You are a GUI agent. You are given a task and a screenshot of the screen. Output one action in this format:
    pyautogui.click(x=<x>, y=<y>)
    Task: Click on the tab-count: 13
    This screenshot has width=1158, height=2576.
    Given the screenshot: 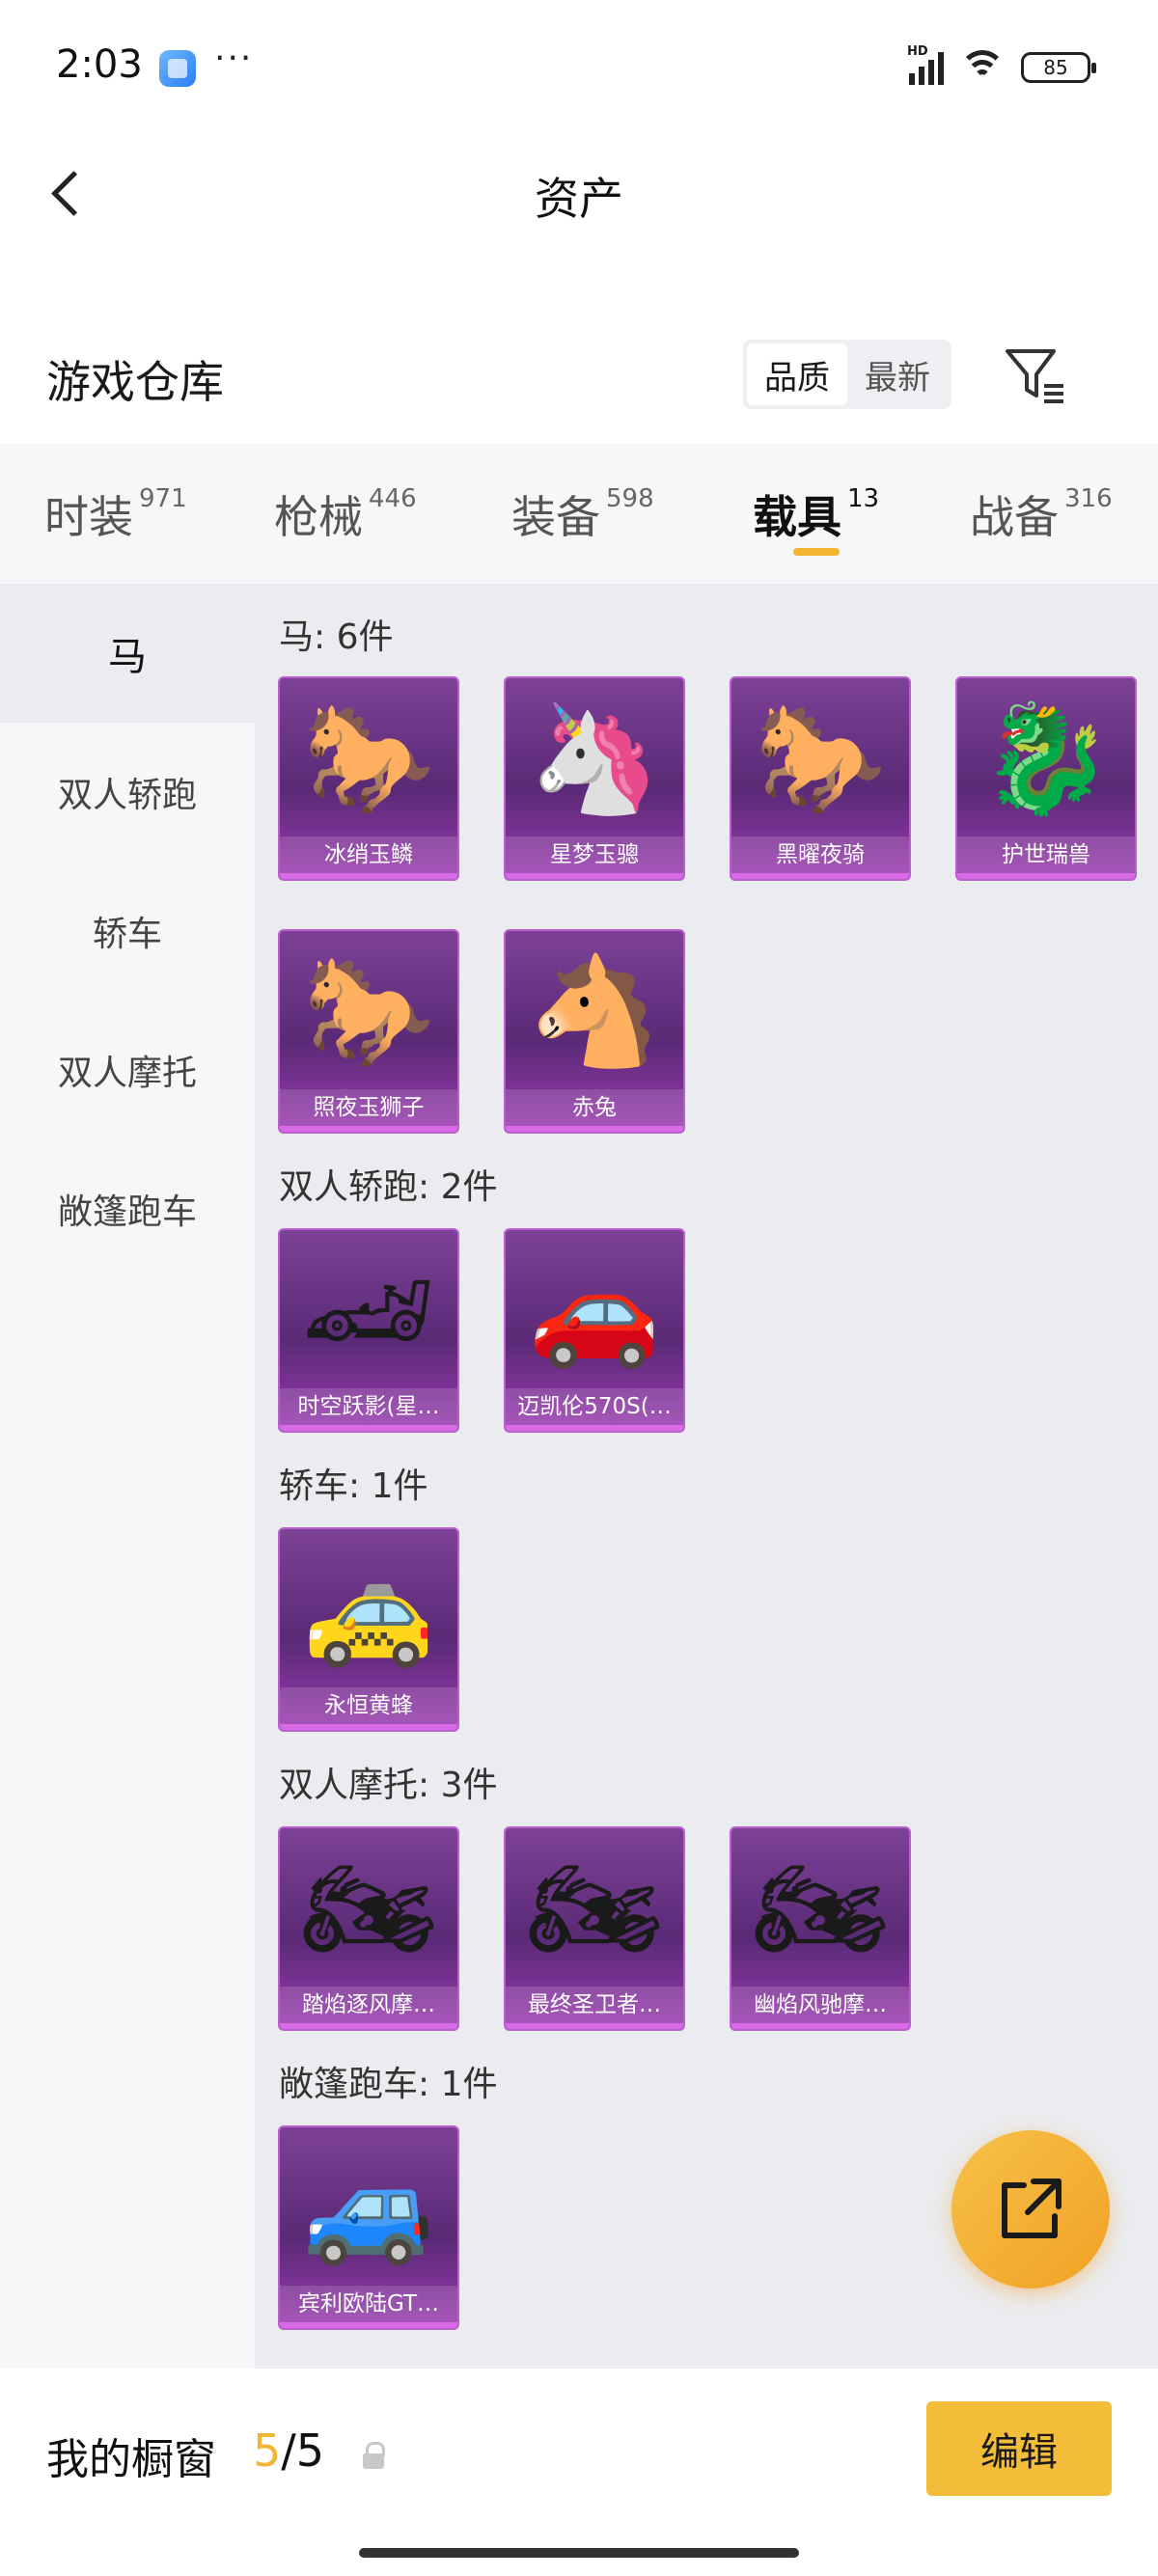 What is the action you would take?
    pyautogui.click(x=863, y=499)
    